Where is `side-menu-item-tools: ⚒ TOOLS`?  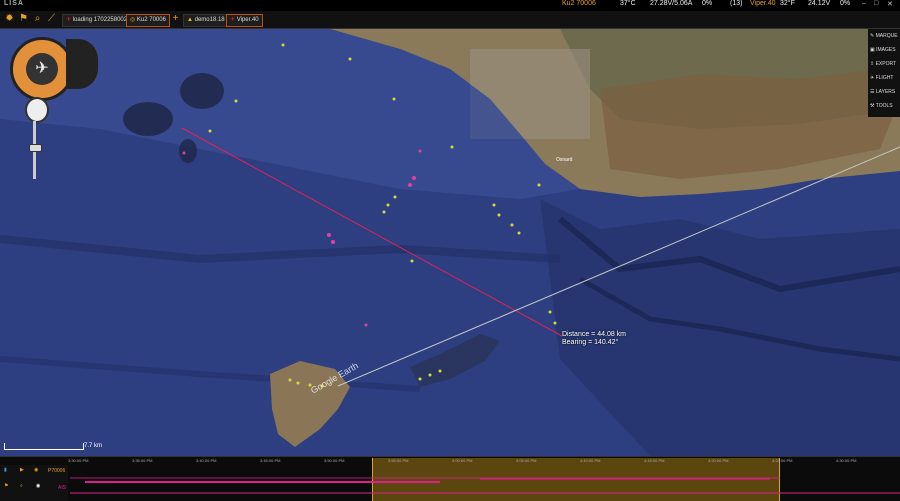 side-menu-item-tools: ⚒ TOOLS is located at coordinates (884, 106).